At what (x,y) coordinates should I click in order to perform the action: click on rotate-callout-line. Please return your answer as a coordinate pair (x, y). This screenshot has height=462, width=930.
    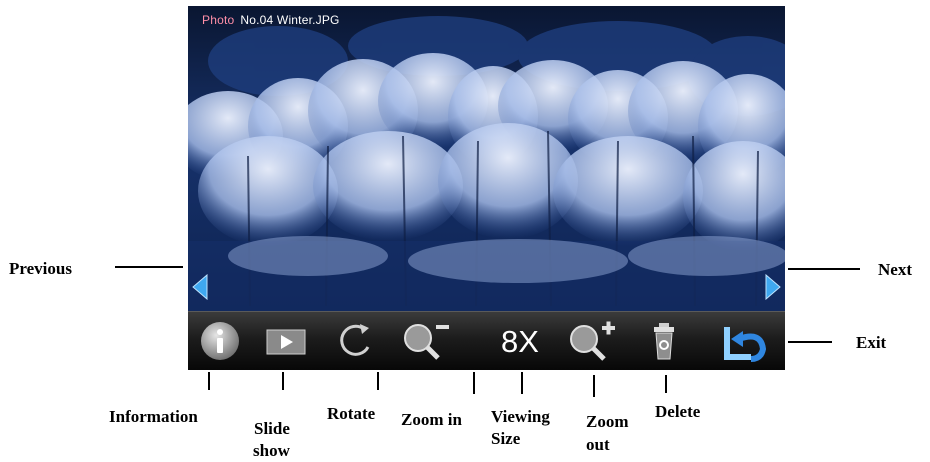
    Looking at the image, I should click on (378, 381).